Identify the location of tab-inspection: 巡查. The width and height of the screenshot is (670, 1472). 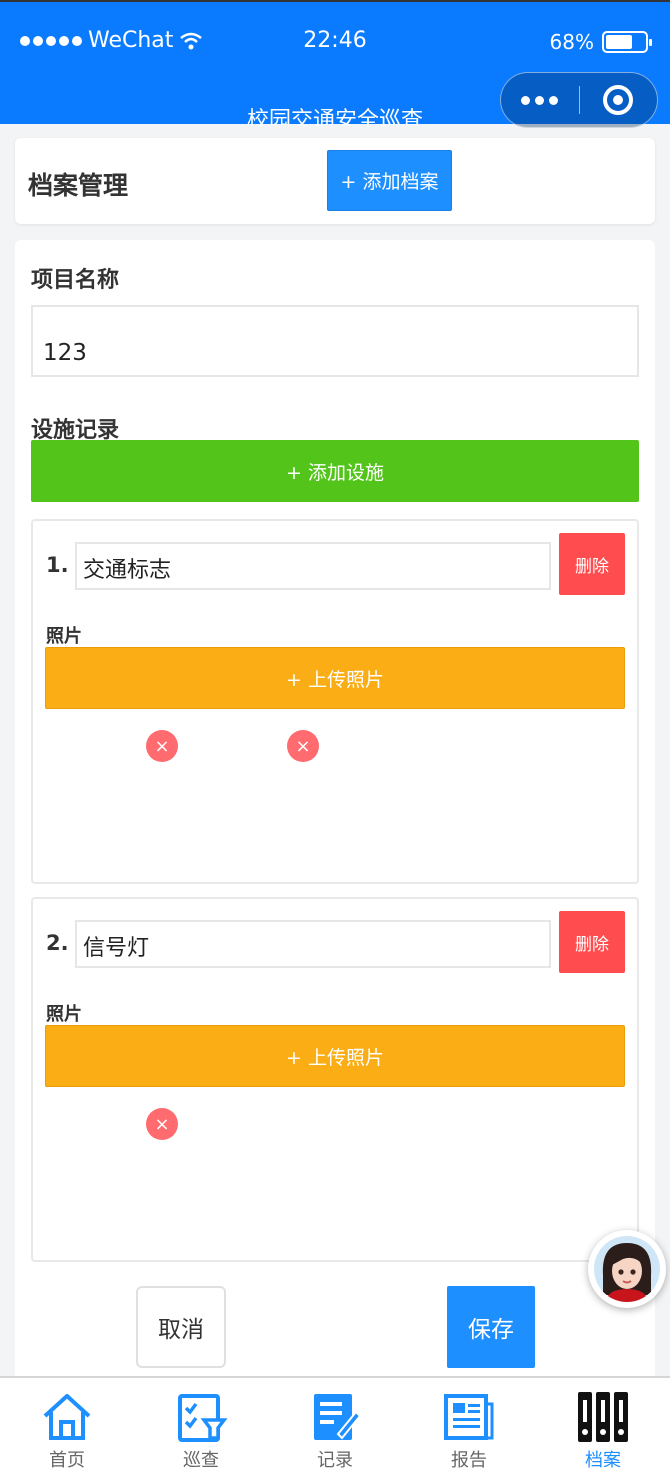
(201, 1425).